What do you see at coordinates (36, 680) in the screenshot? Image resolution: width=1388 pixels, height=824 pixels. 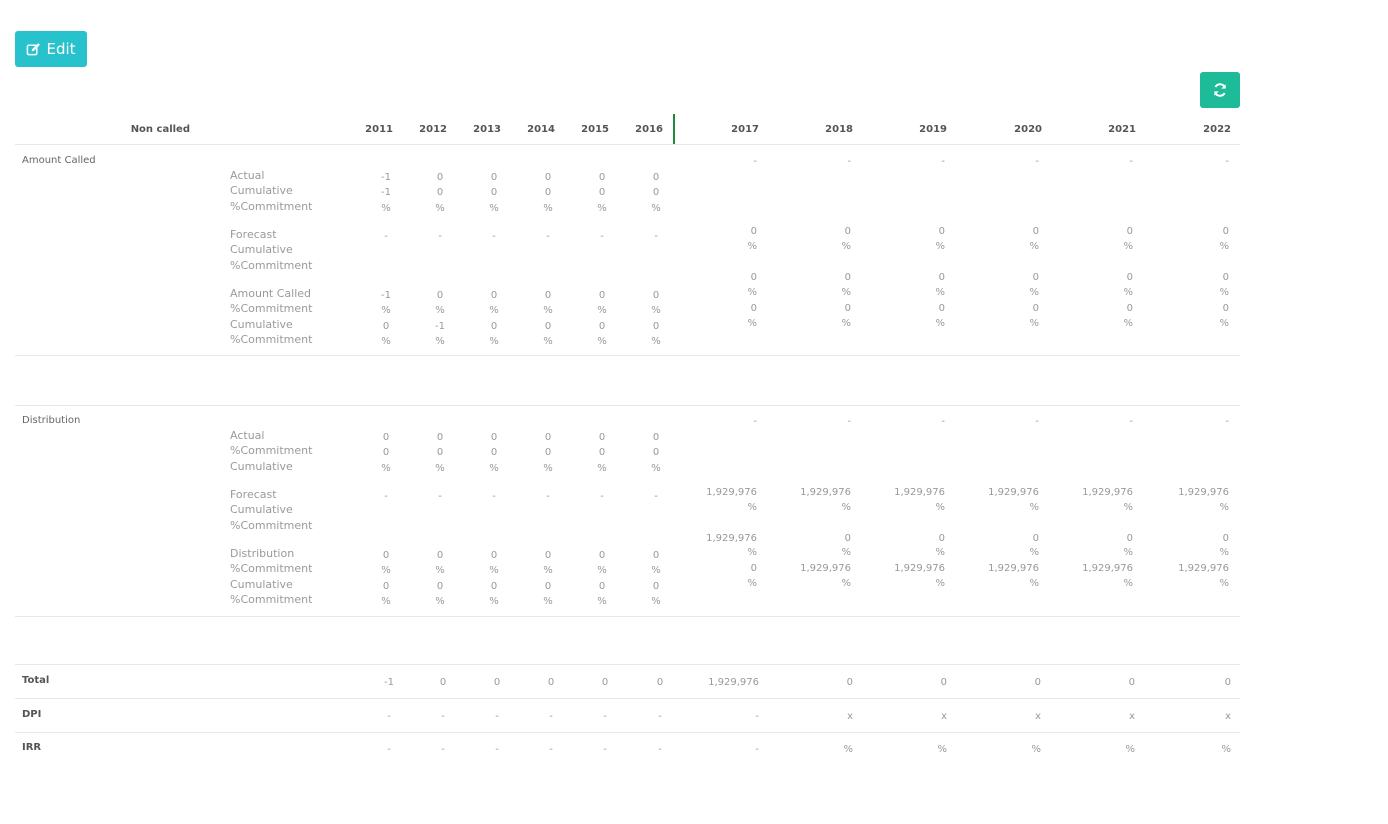 I see `totals-label: Total` at bounding box center [36, 680].